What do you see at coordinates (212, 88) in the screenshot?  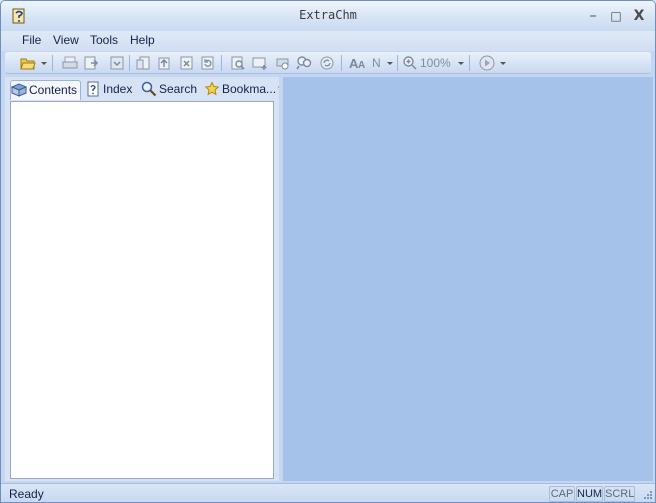 I see `star-icon` at bounding box center [212, 88].